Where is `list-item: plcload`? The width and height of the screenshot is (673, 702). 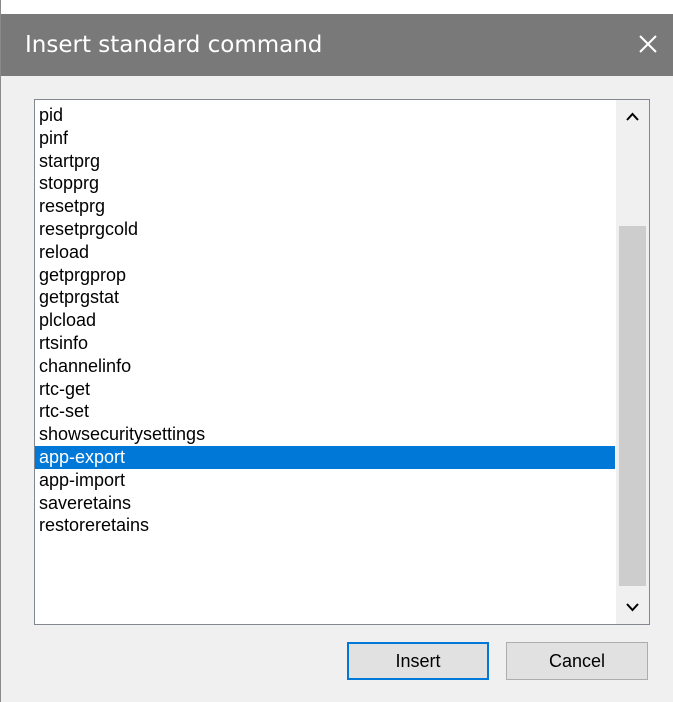
list-item: plcload is located at coordinates (325, 320).